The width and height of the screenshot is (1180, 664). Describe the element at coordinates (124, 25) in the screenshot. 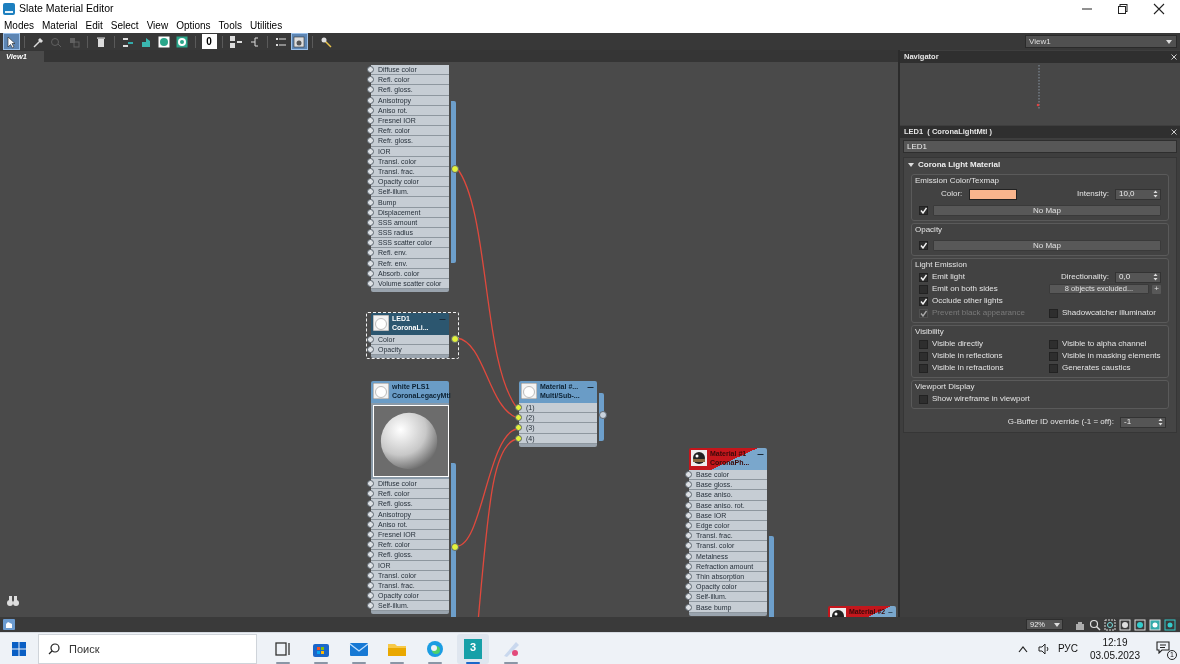

I see `menu-item: Select` at that location.